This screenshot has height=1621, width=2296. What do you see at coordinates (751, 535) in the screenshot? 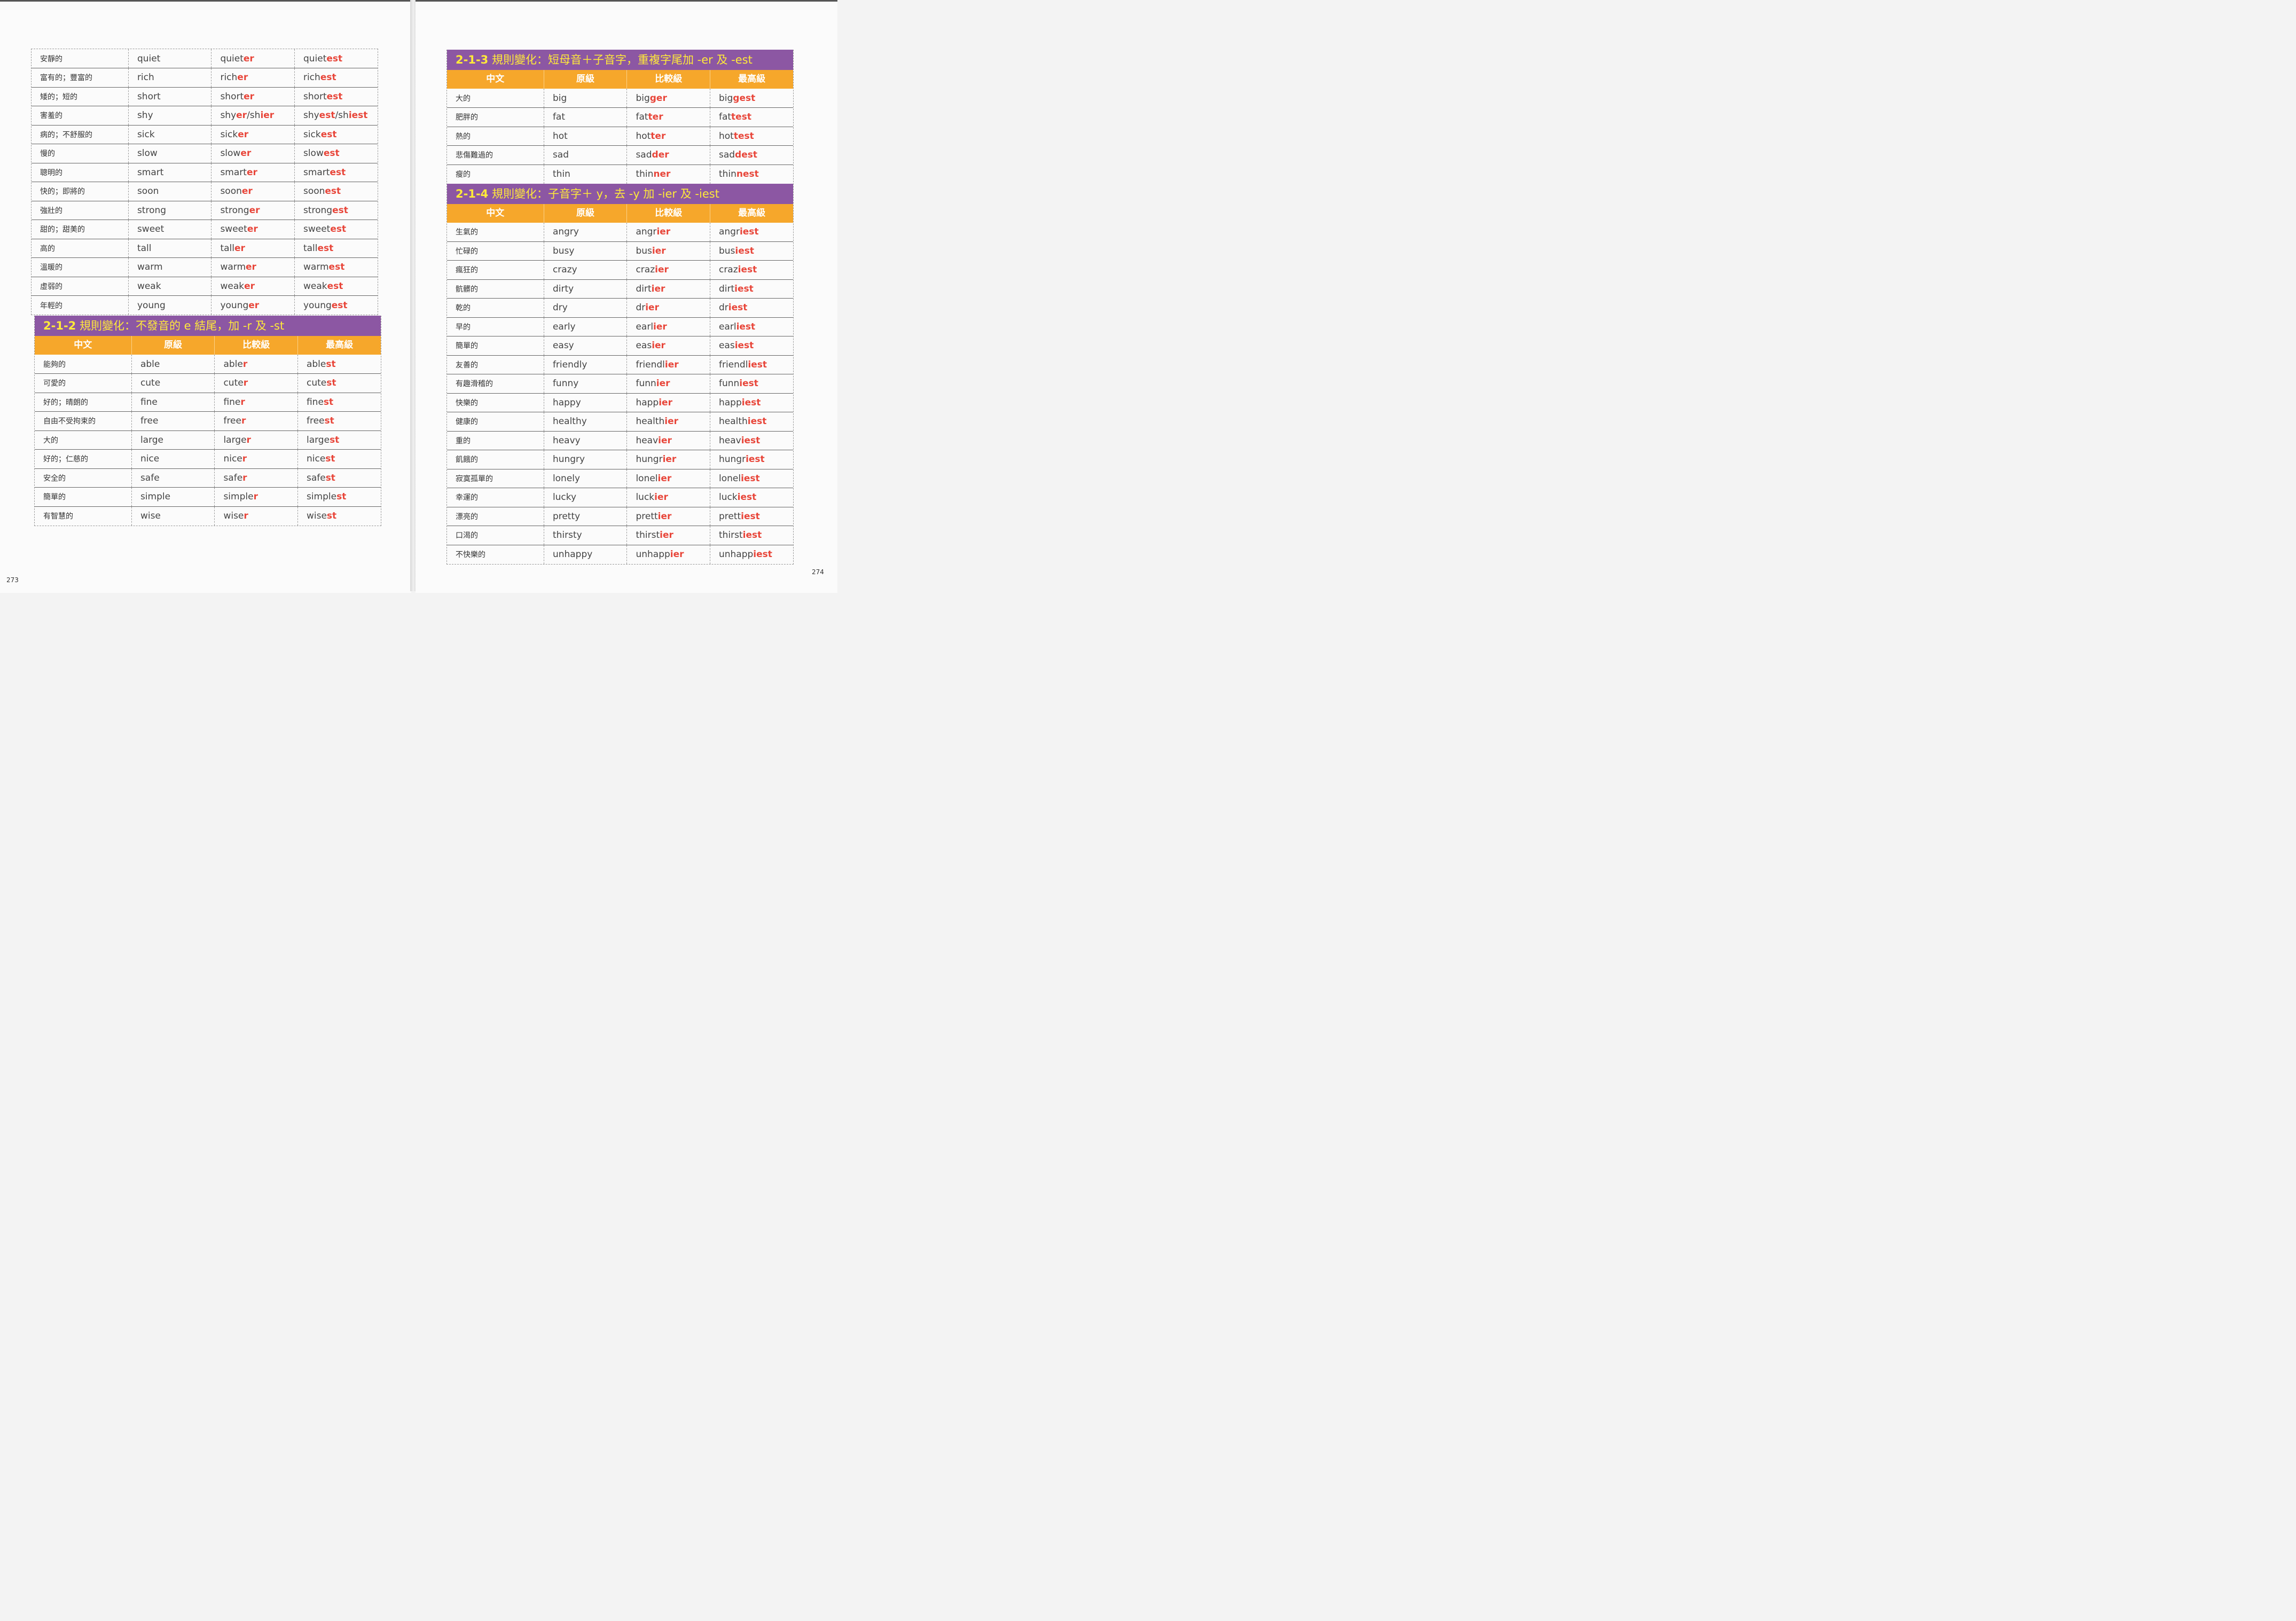
I see `superlative-form: thirstiest` at bounding box center [751, 535].